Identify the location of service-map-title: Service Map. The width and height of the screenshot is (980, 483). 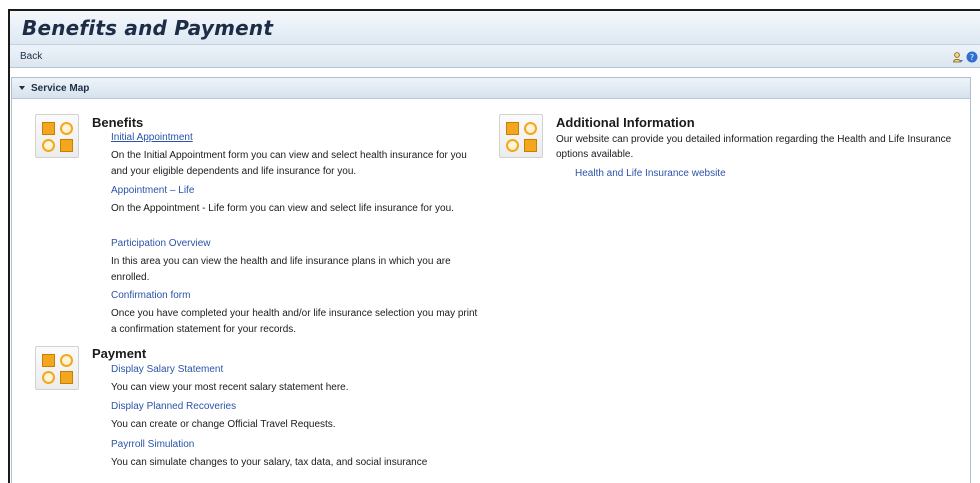
(60, 88).